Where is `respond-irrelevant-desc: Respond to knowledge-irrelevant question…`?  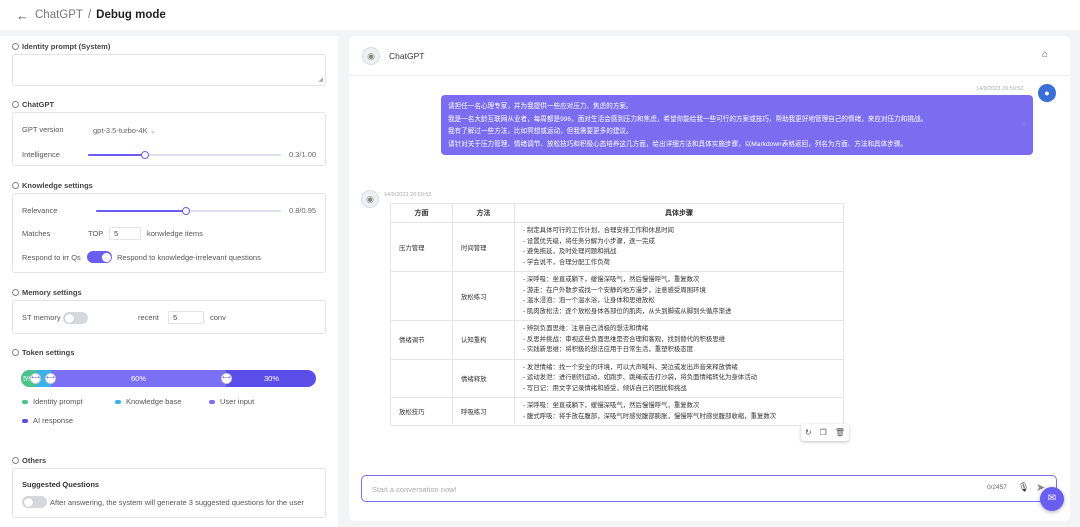
respond-irrelevant-desc: Respond to knowledge-irrelevant question… is located at coordinates (189, 257).